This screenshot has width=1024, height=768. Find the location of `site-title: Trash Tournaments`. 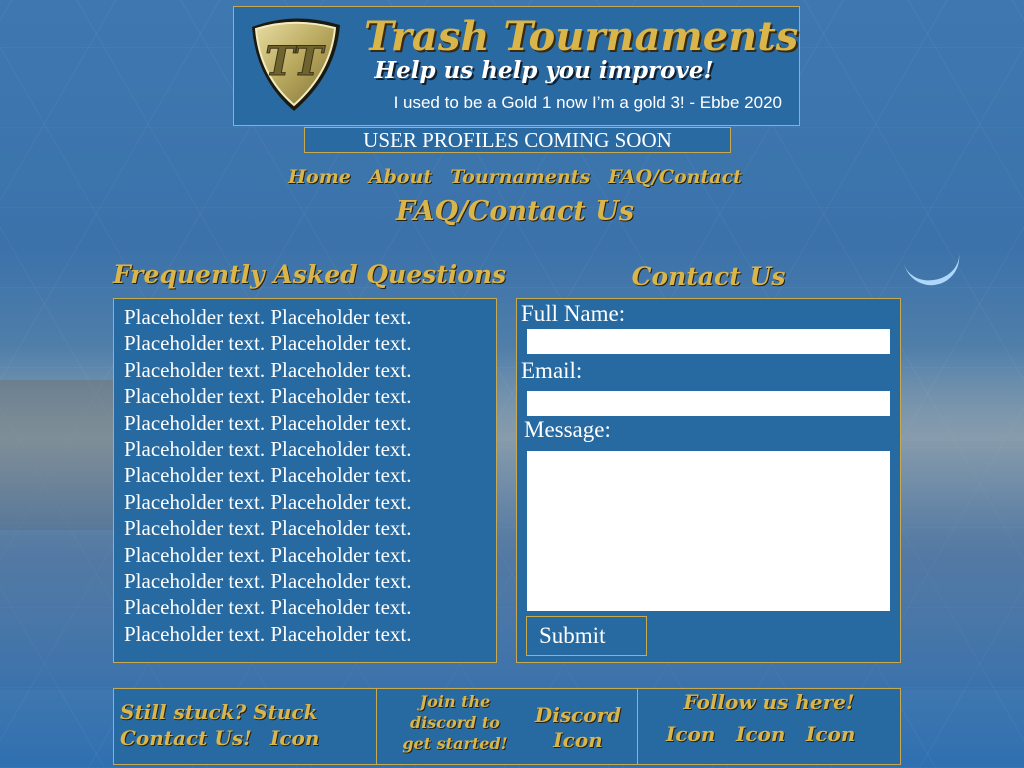

site-title: Trash Tournaments is located at coordinates (581, 36).